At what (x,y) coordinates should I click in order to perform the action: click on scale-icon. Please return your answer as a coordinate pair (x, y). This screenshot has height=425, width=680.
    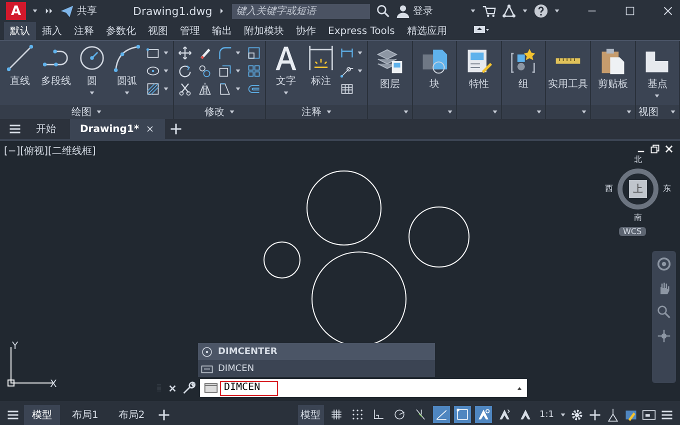
    Looking at the image, I should click on (254, 53).